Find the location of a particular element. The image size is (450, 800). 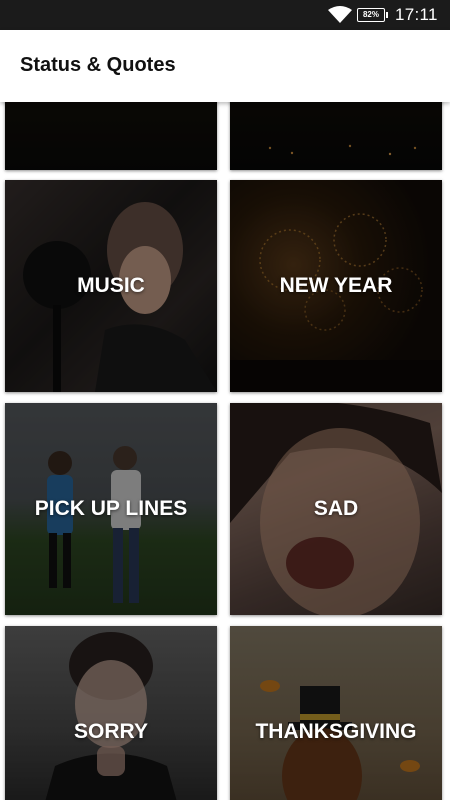

category-tile-music: MUSIC is located at coordinates (111, 286).